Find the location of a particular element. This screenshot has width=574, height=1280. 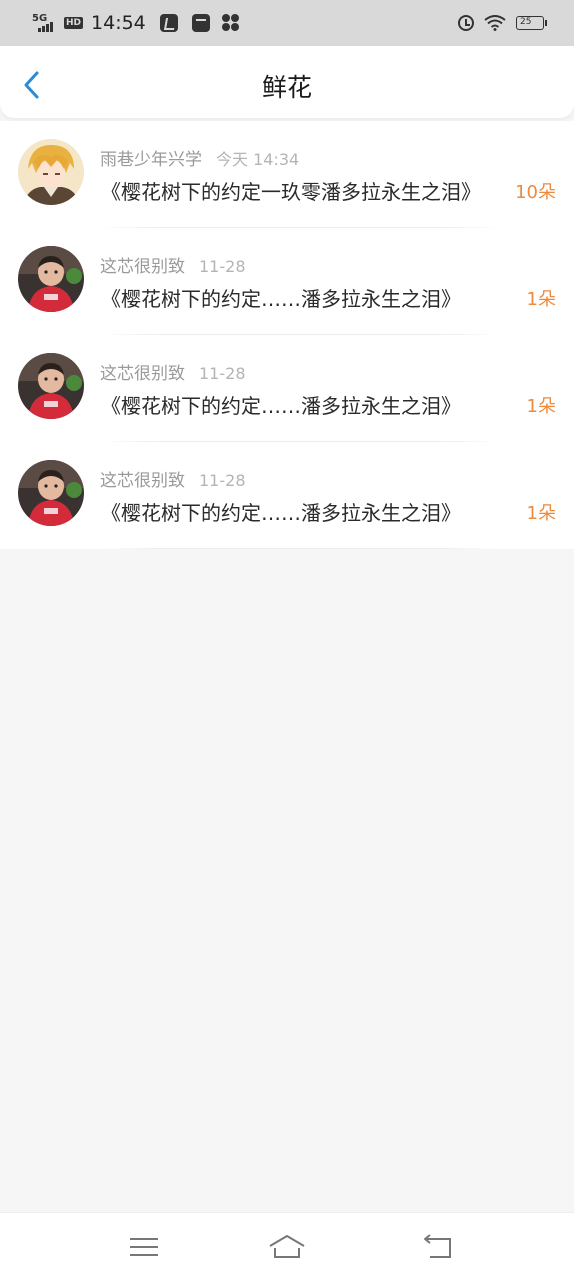

battery-icon: 25 is located at coordinates (531, 23).